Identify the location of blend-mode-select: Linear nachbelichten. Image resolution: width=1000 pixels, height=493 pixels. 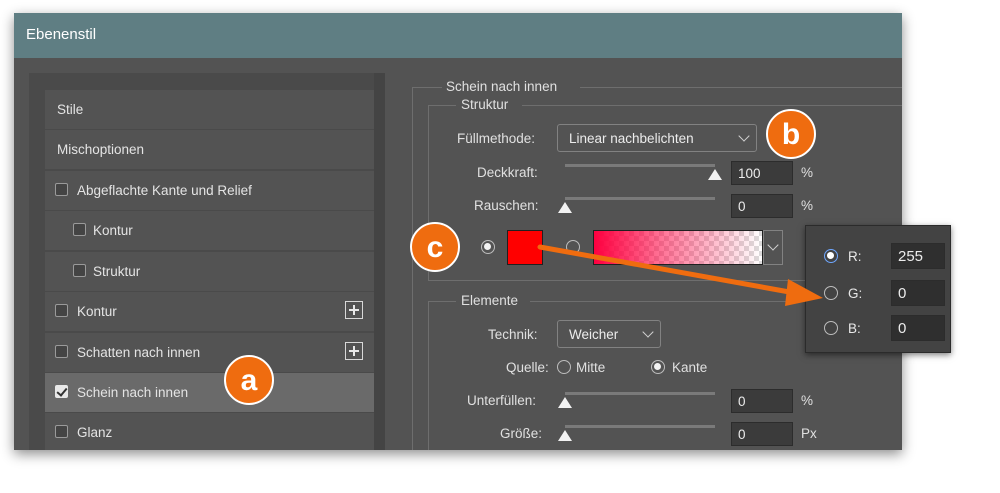
(657, 138).